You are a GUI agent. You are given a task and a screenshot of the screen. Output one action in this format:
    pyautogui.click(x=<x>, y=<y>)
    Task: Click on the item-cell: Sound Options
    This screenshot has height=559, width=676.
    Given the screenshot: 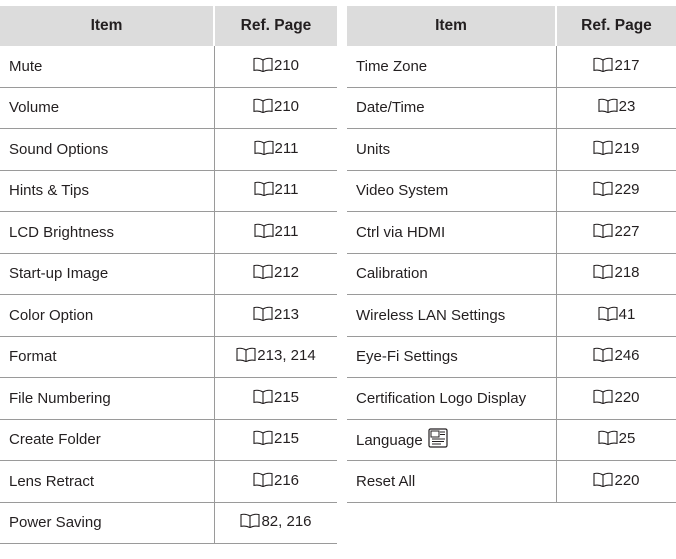 What is the action you would take?
    pyautogui.click(x=107, y=150)
    